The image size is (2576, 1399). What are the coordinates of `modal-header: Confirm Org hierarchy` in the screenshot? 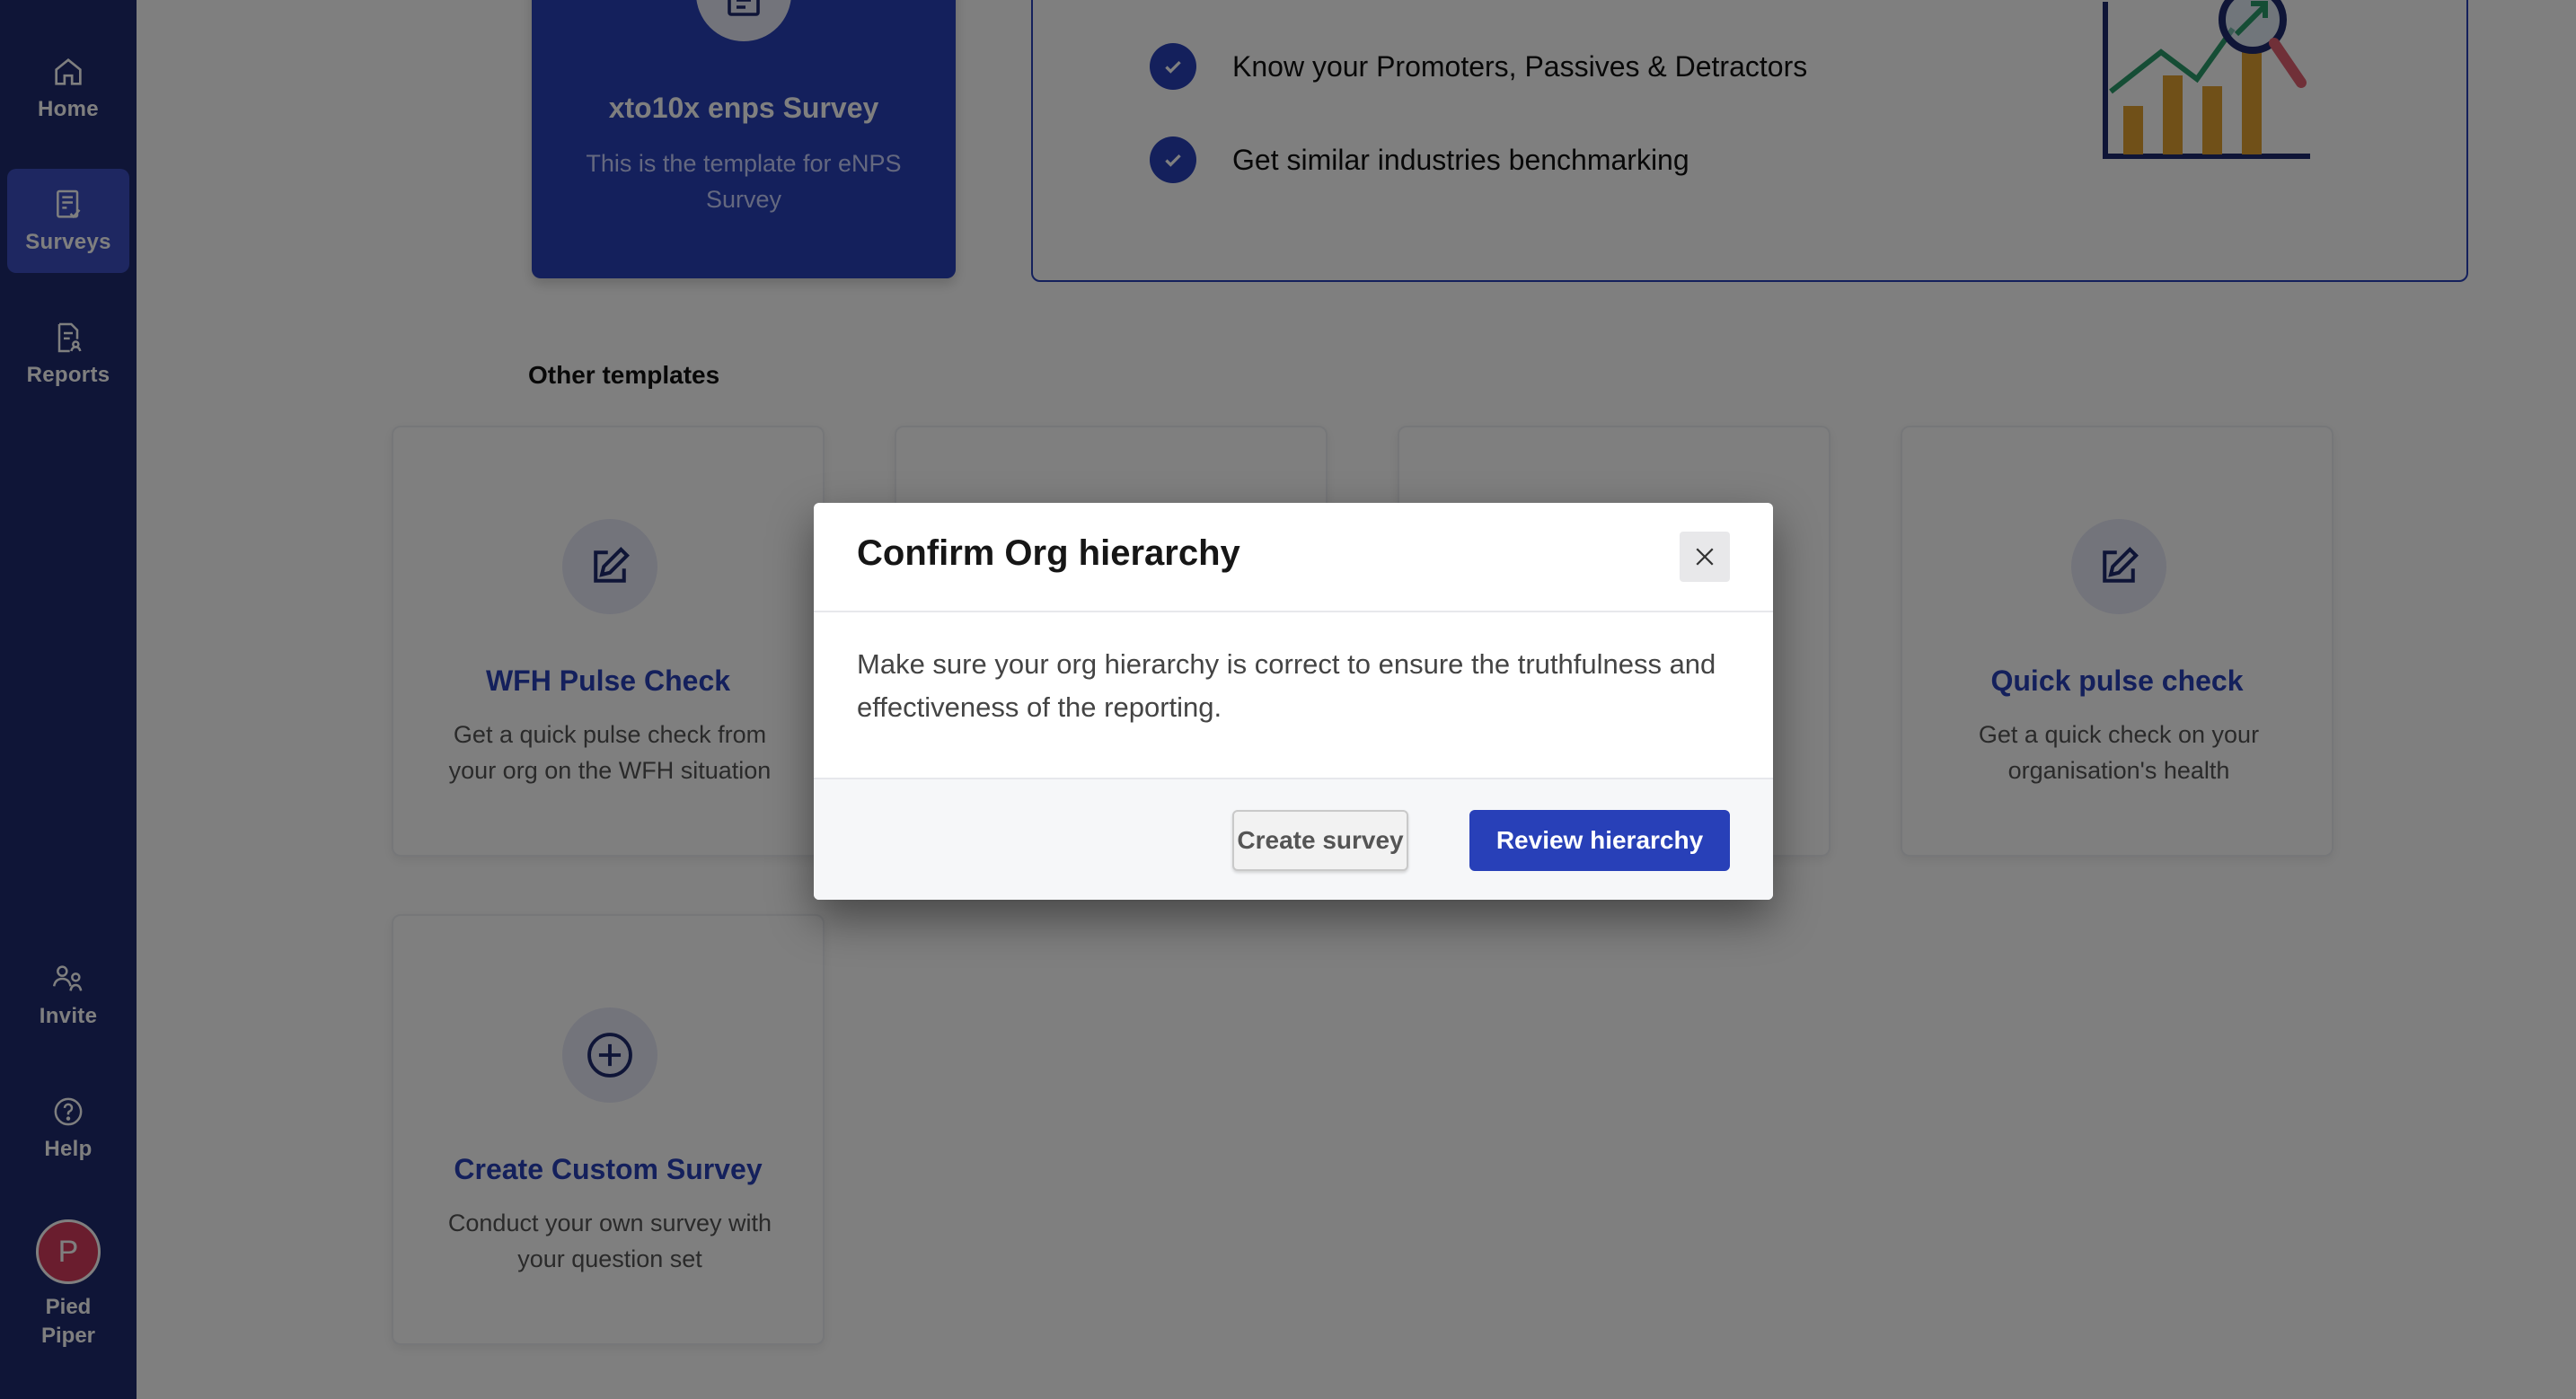 It's located at (1293, 558).